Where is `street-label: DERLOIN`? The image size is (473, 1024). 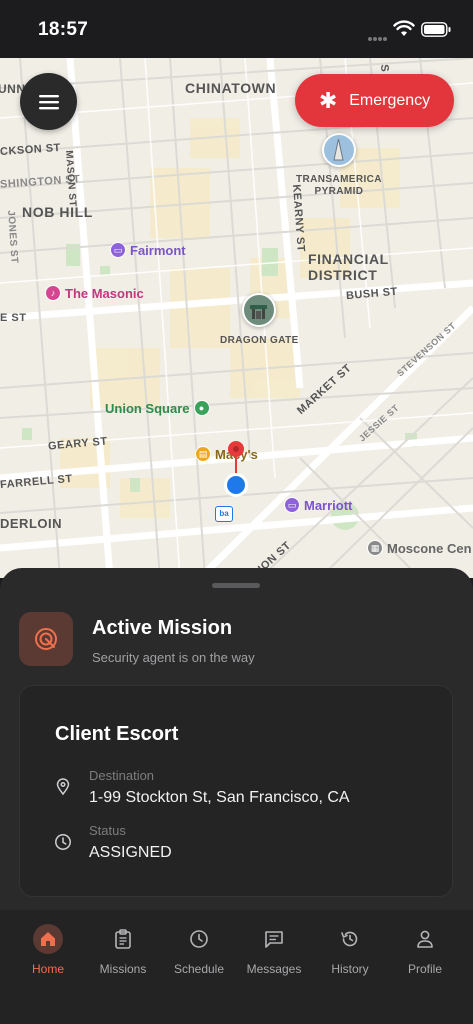
street-label: DERLOIN is located at coordinates (31, 523).